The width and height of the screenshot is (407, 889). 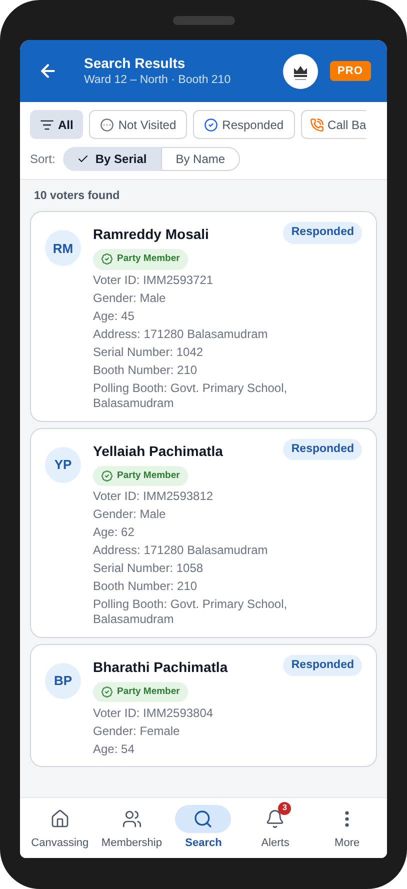 I want to click on voter-detail: Voter ID: IMM2593804, so click(x=153, y=713).